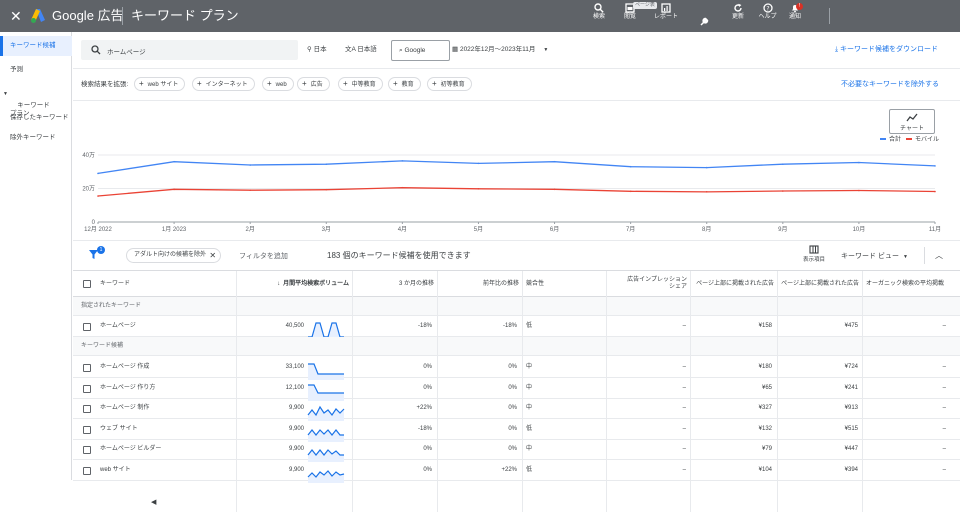 This screenshot has width=960, height=512. I want to click on sidebar-item-saved-keywords: 保存したキーワード, so click(36, 118).